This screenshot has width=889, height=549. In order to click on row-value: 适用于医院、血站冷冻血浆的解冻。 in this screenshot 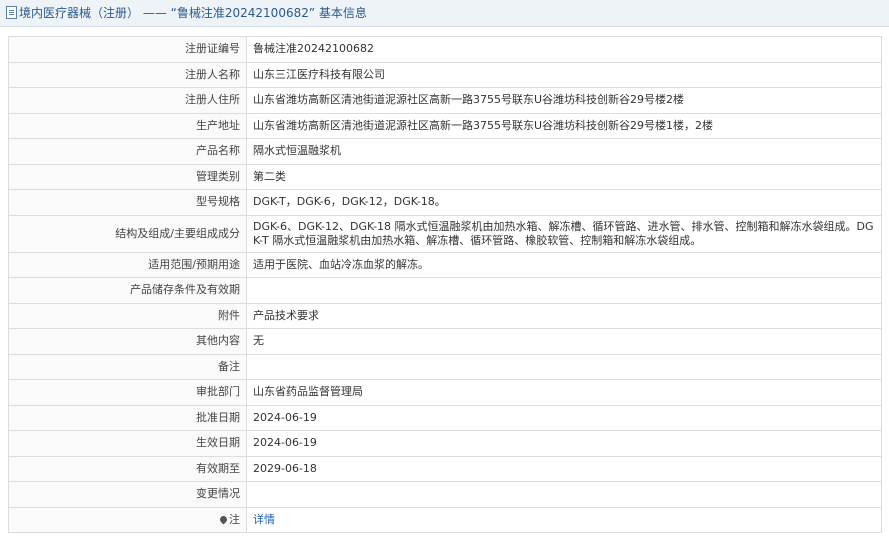, I will do `click(564, 264)`.